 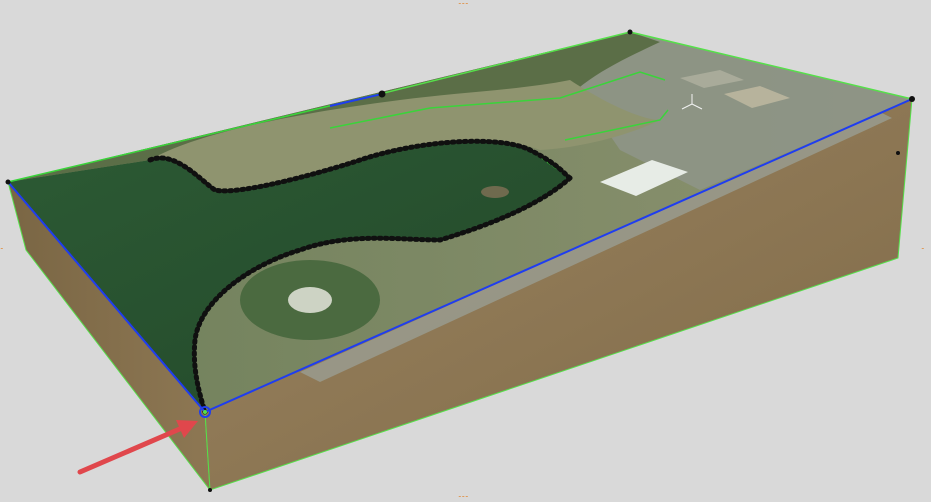 What do you see at coordinates (310, 300) in the screenshot?
I see `circular-facility` at bounding box center [310, 300].